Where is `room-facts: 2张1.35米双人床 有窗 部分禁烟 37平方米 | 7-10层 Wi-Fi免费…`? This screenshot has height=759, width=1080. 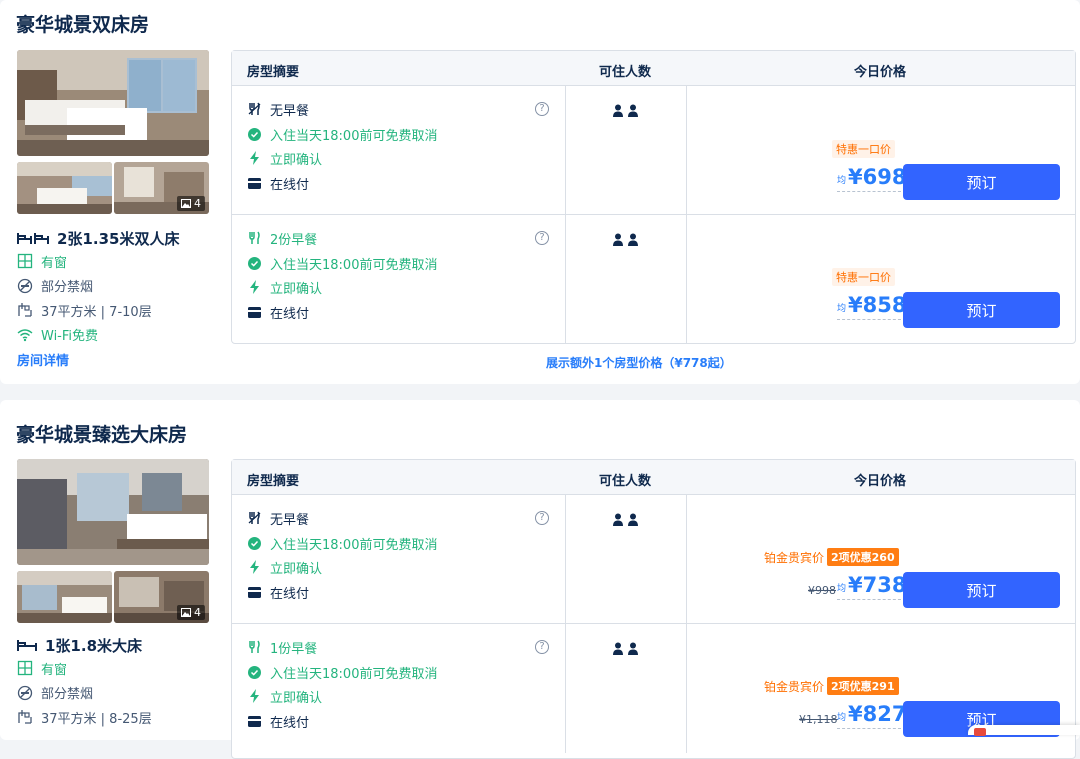 room-facts: 2张1.35米双人床 有窗 部分禁烟 37平方米 | 7-10层 Wi-Fi免费… is located at coordinates (119, 298).